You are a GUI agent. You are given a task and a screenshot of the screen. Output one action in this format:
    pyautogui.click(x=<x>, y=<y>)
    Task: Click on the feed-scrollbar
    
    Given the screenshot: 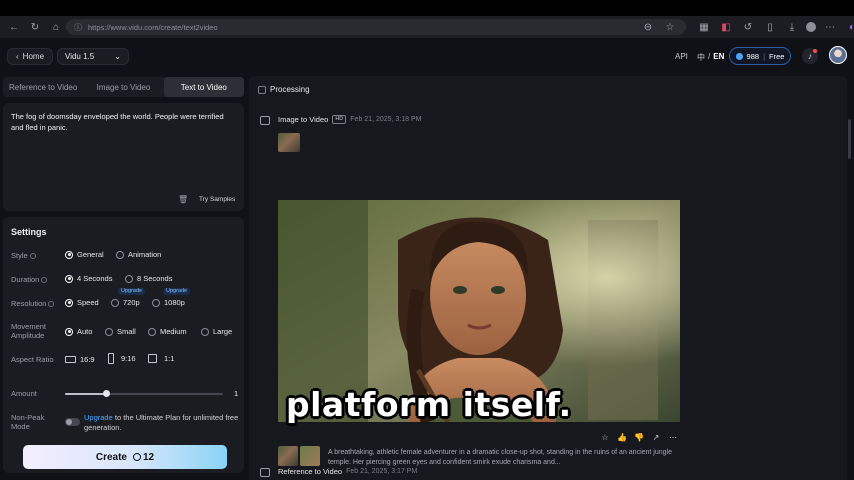 What is the action you would take?
    pyautogui.click(x=849, y=139)
    